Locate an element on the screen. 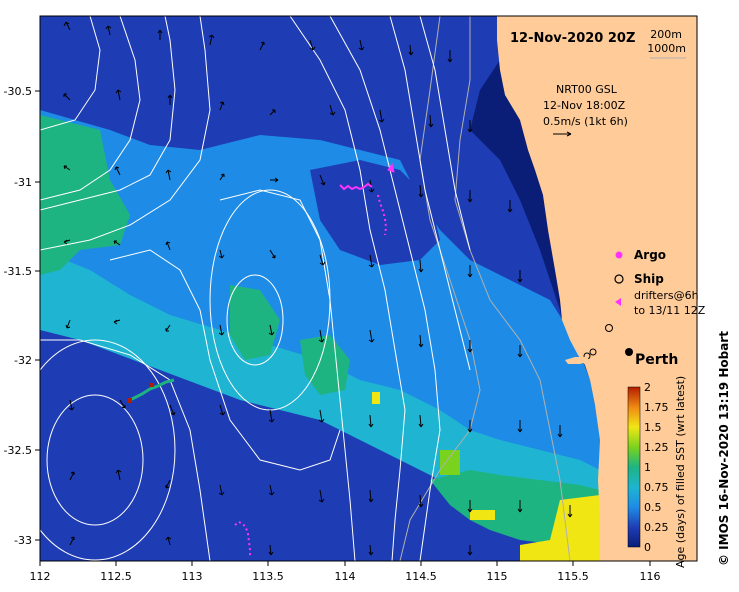 The height and width of the screenshot is (592, 739). colorbar-tick: 0 is located at coordinates (647, 547).